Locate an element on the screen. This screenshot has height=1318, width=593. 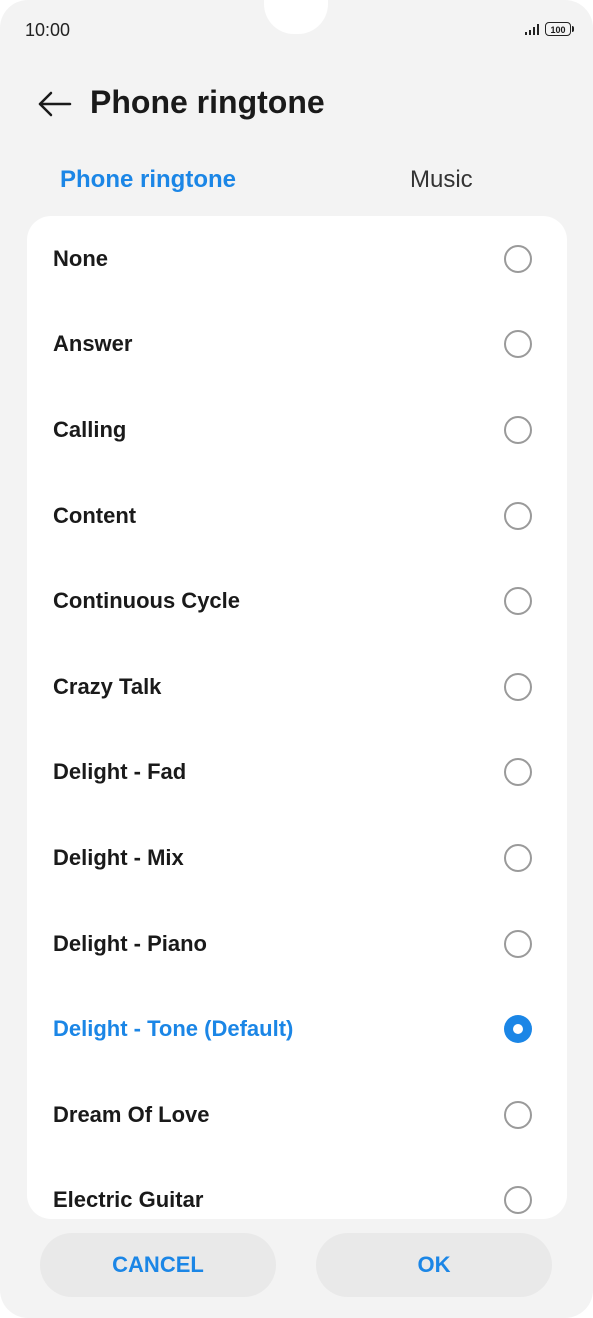
ringtone-label: Delight - Fad is located at coordinates (120, 772).